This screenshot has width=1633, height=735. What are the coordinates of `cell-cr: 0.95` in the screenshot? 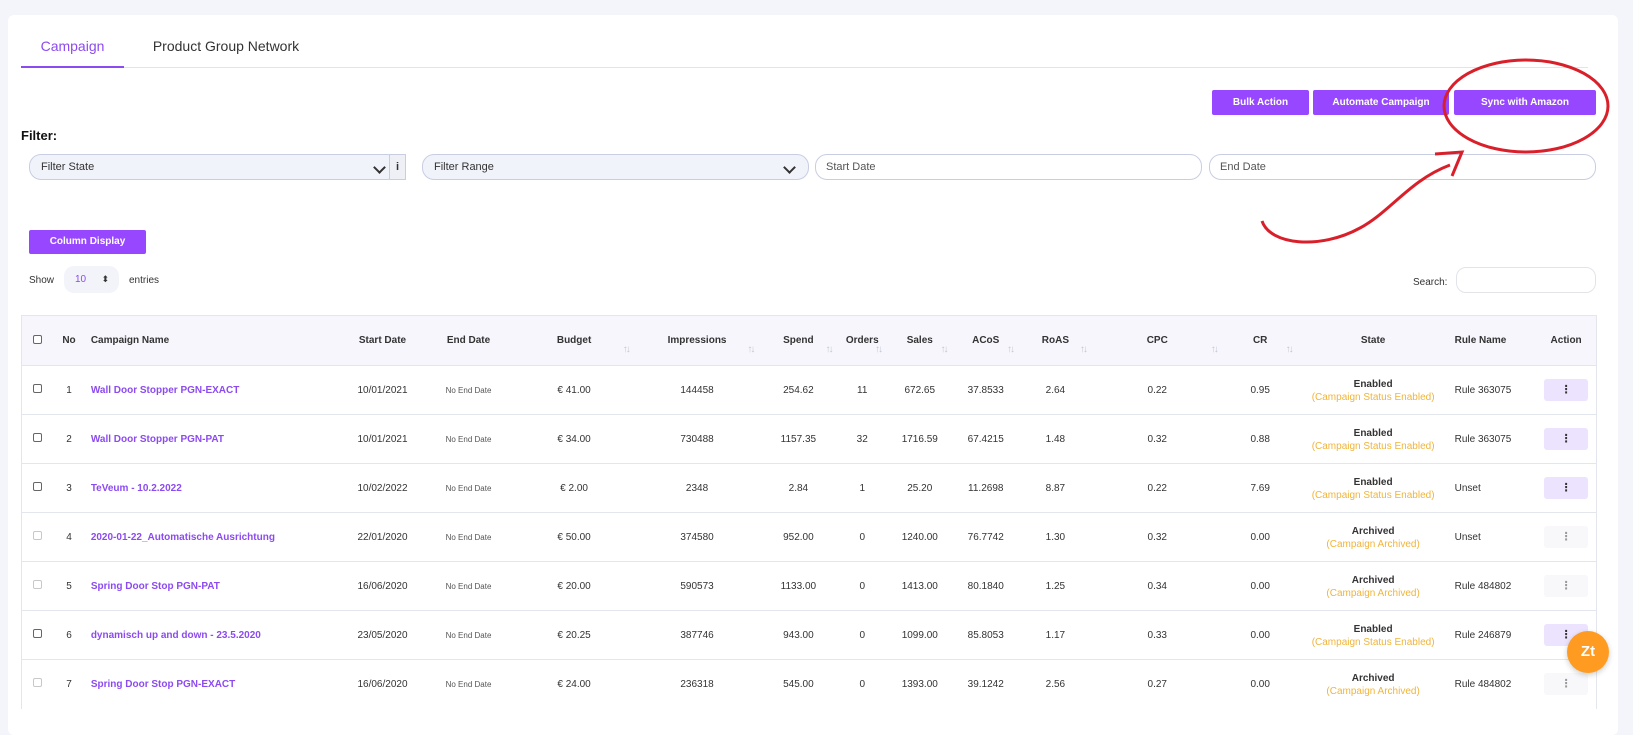 It's located at (1260, 390).